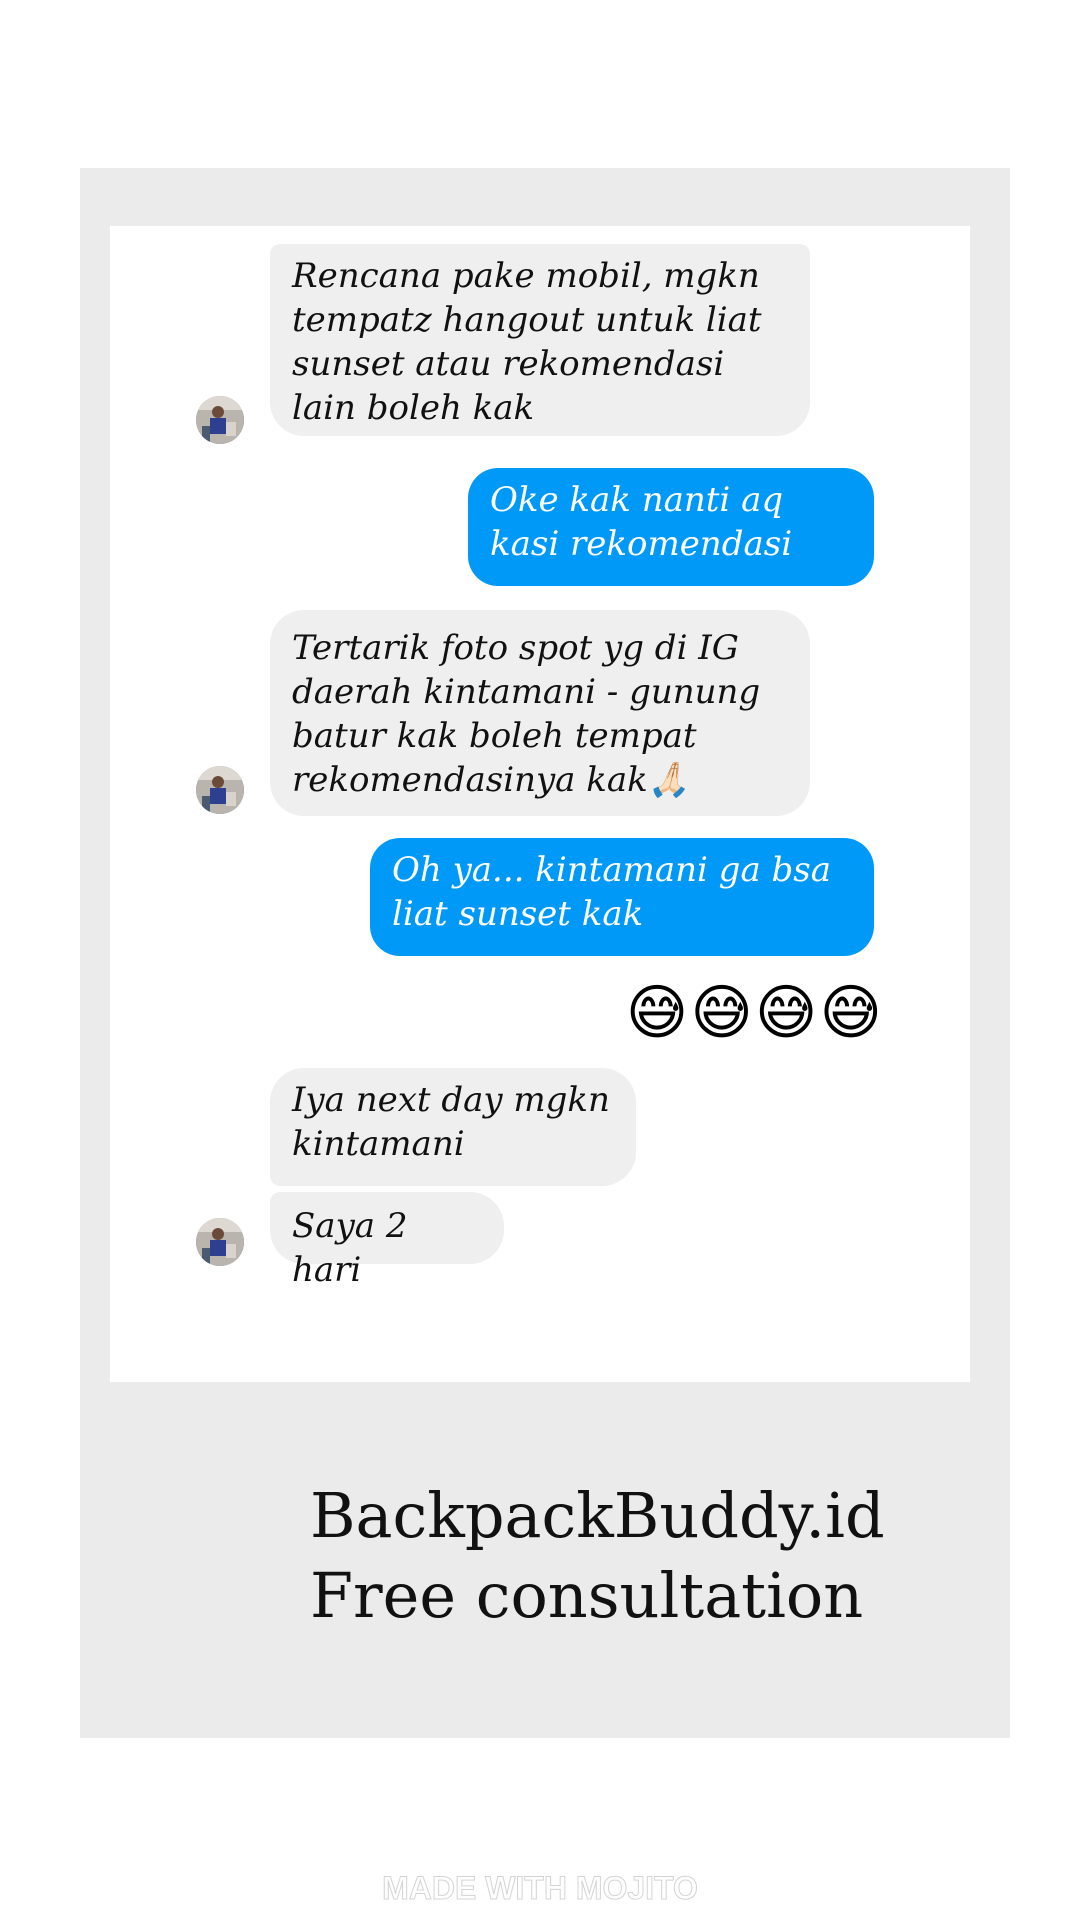 Image resolution: width=1080 pixels, height=1920 pixels. What do you see at coordinates (540, 1888) in the screenshot?
I see `app-watermark: MADE WITH MOJITO` at bounding box center [540, 1888].